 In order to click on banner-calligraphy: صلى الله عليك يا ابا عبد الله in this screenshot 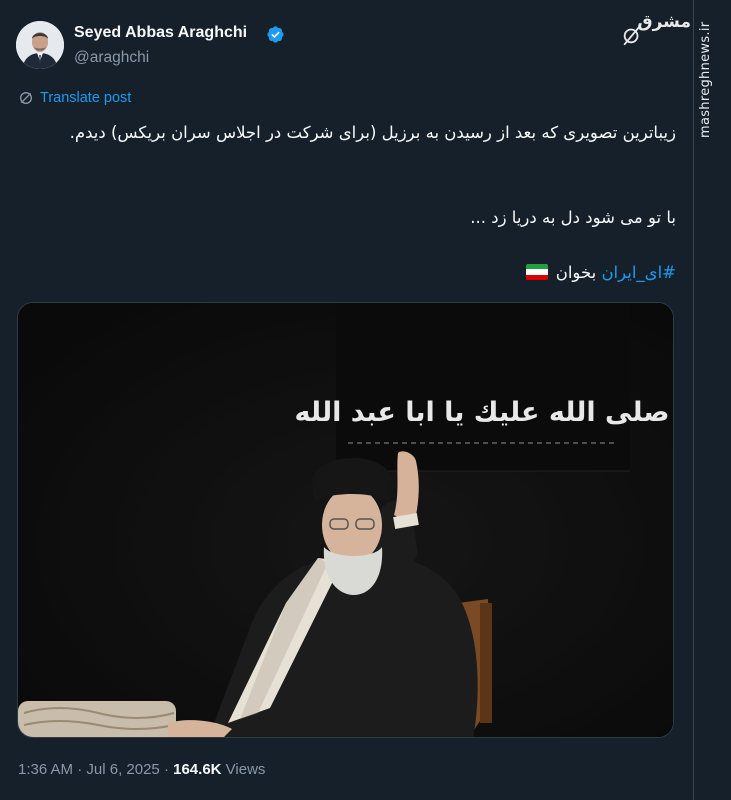, I will do `click(482, 412)`.